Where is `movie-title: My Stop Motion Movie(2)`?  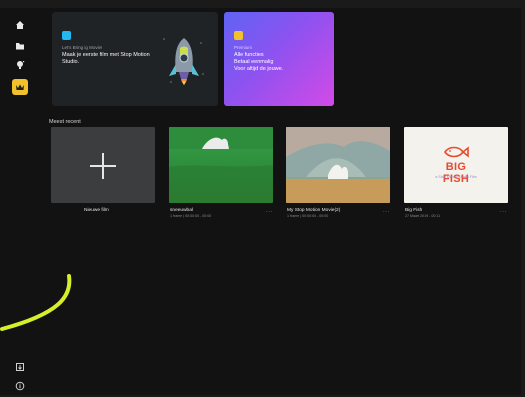
movie-title: My Stop Motion Movie(2) is located at coordinates (314, 210).